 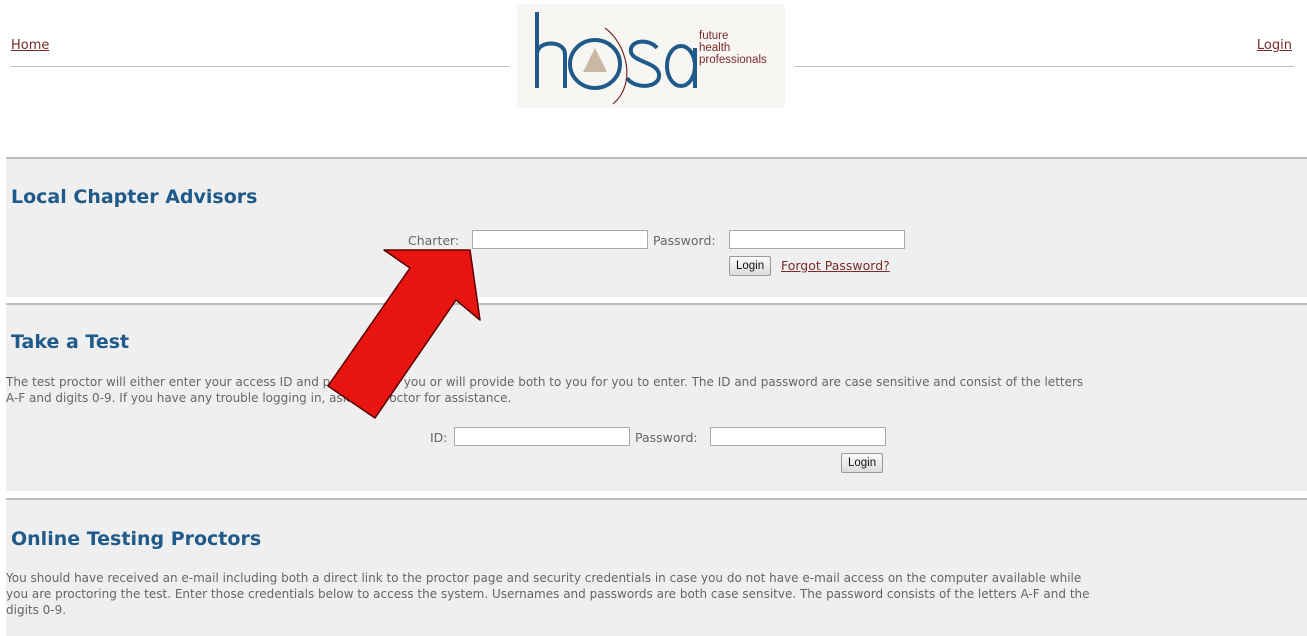 What do you see at coordinates (862, 463) in the screenshot?
I see `test-login-button: Login` at bounding box center [862, 463].